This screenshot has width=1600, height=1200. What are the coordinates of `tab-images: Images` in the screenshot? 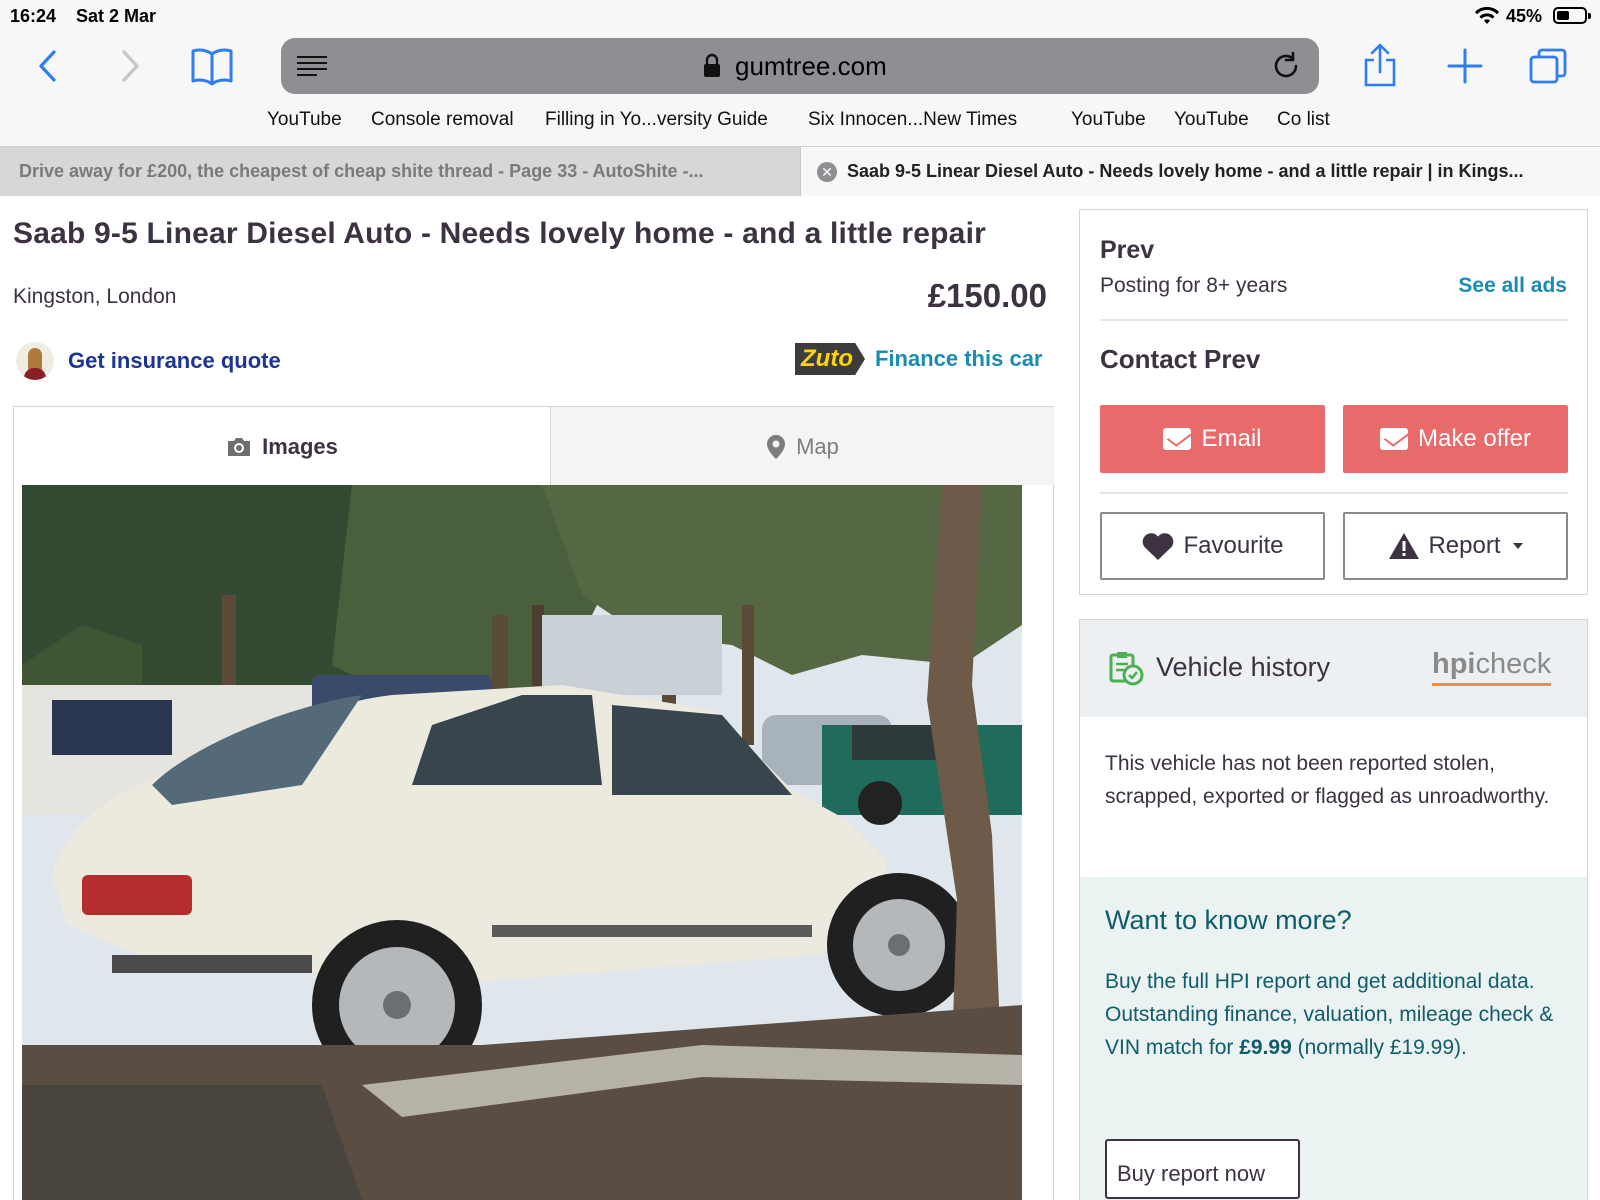 It's located at (282, 446).